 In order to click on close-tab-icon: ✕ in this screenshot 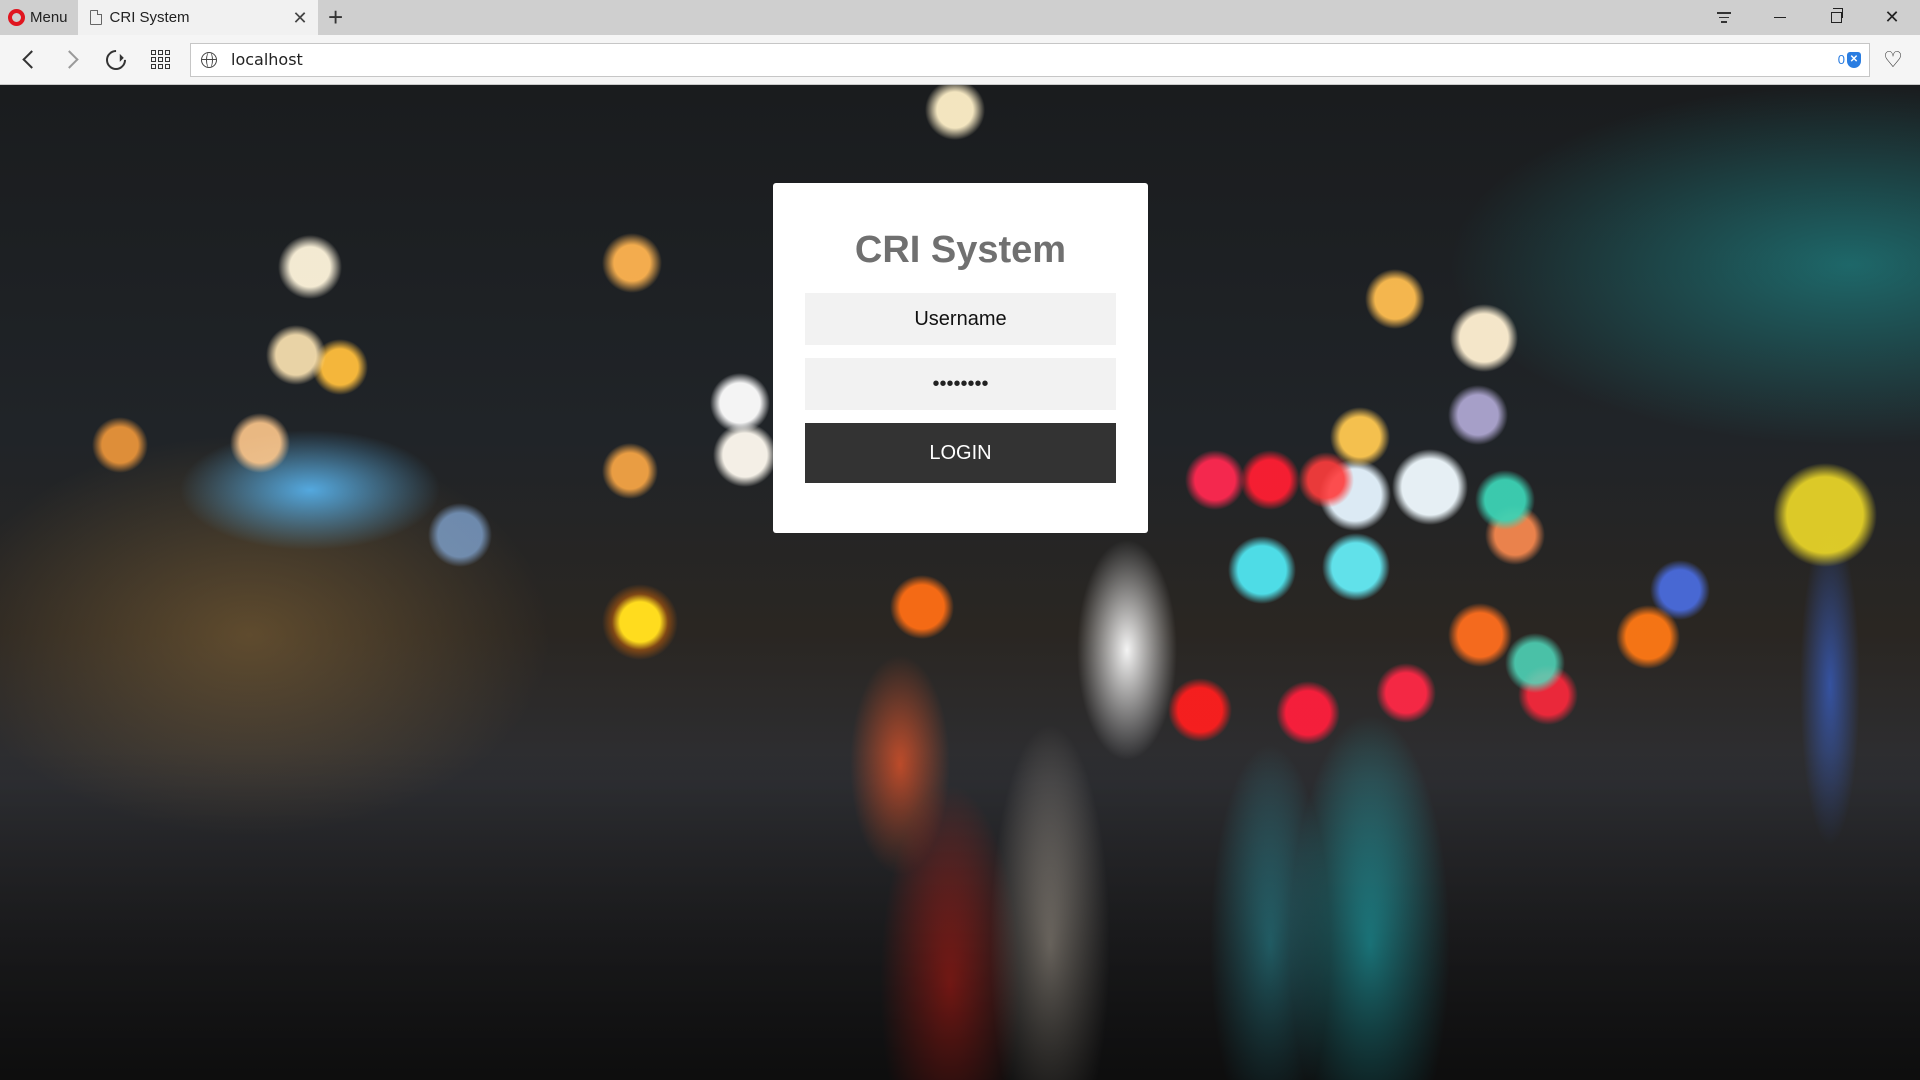, I will do `click(299, 18)`.